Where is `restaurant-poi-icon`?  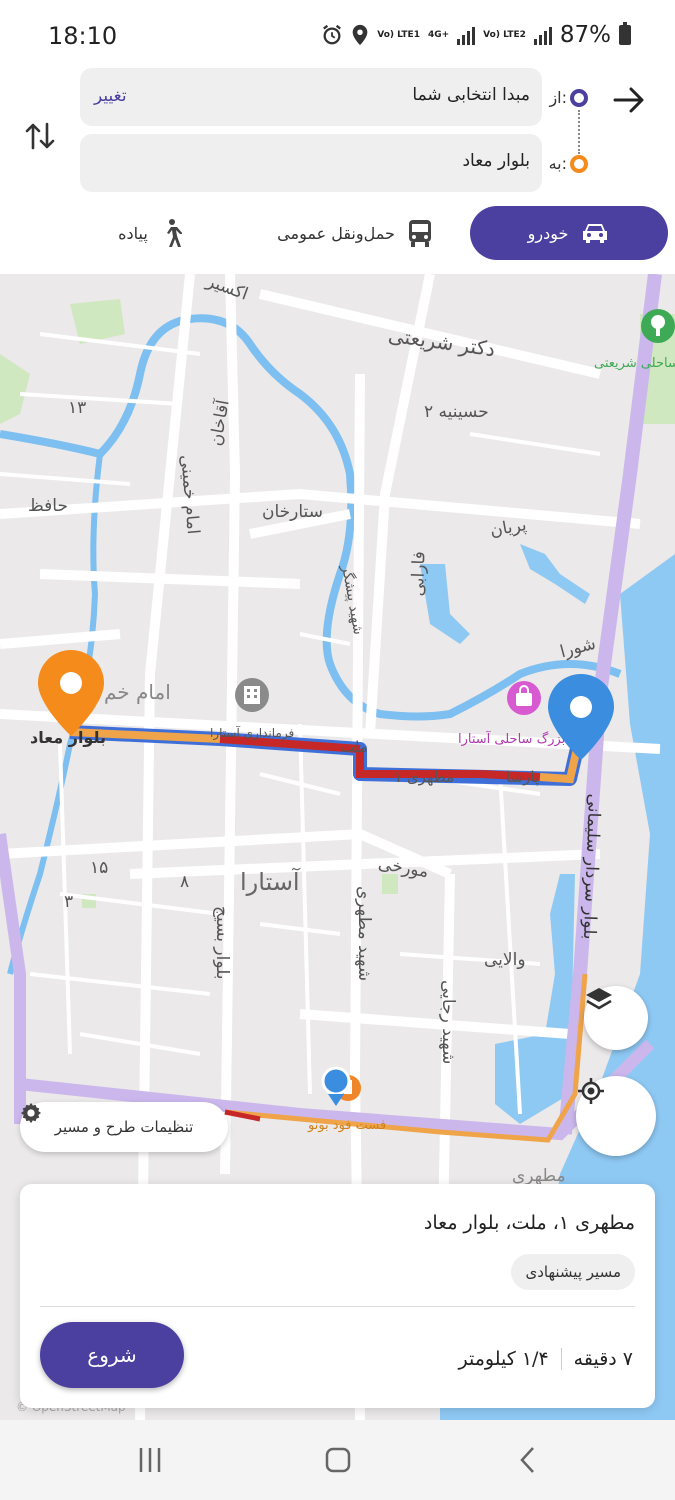
restaurant-poi-icon is located at coordinates (343, 1087).